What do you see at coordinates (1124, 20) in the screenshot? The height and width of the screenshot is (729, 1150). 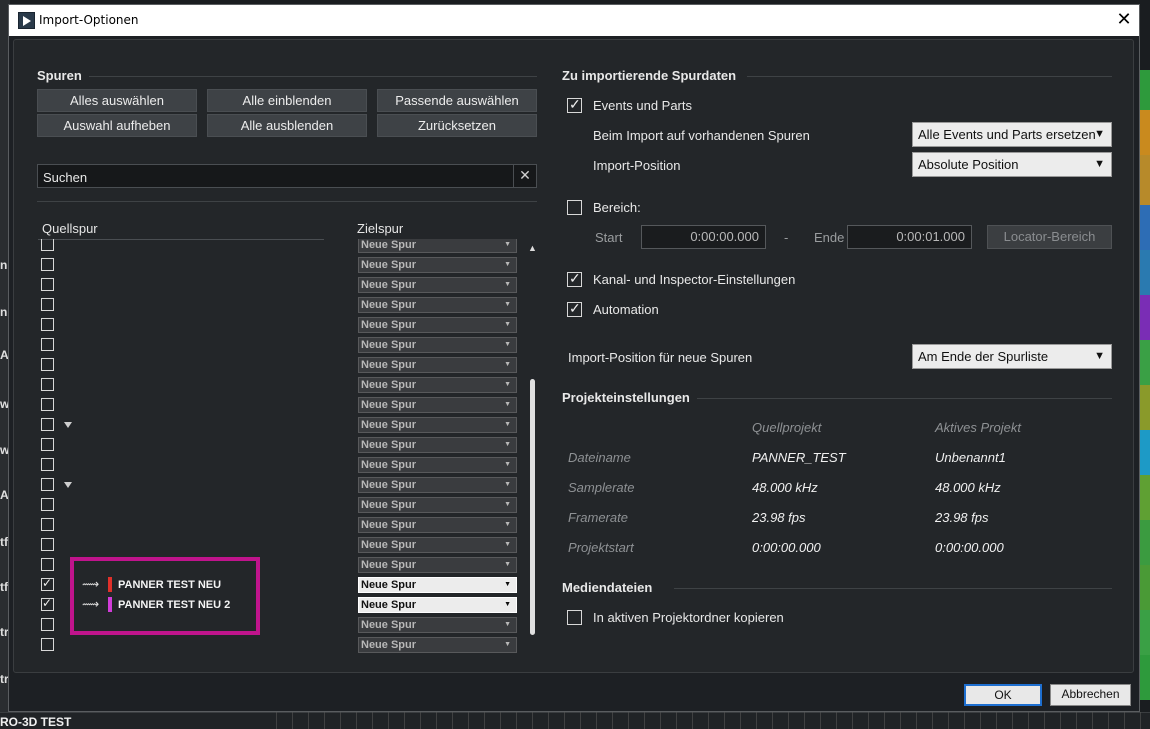 I see `close-icon: ✕` at bounding box center [1124, 20].